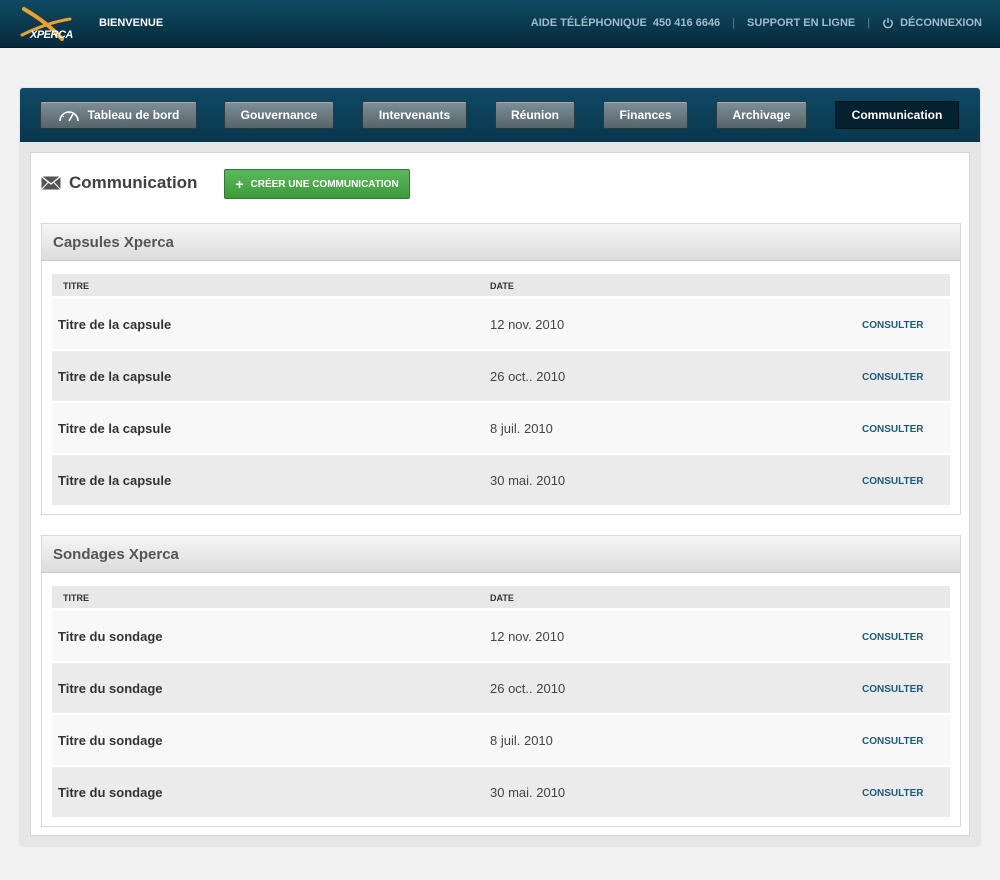 The image size is (1000, 880). Describe the element at coordinates (68, 116) in the screenshot. I see `gauge-icon` at that location.